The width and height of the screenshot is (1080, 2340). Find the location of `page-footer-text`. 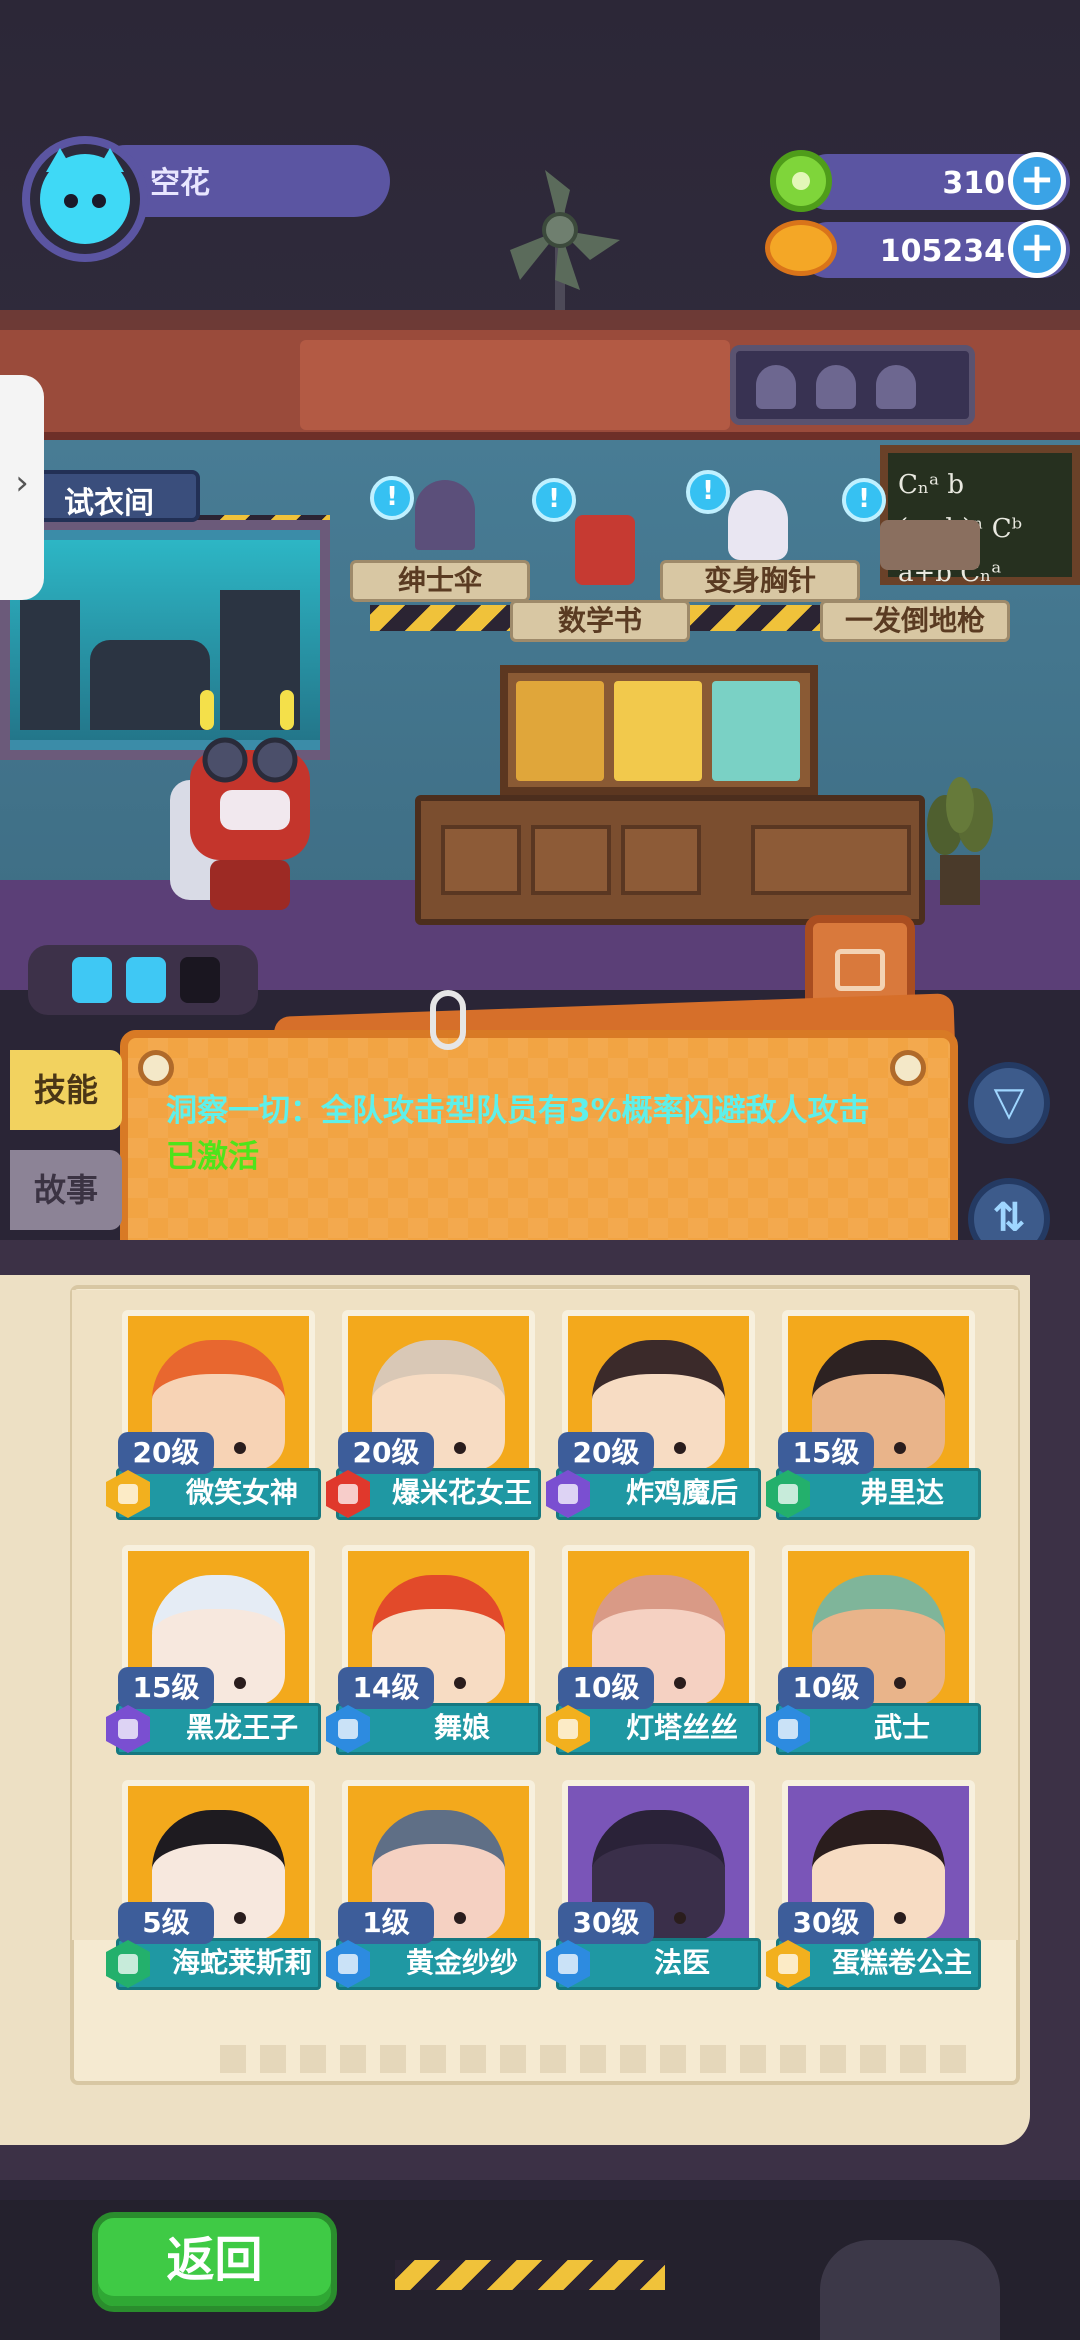

page-footer-text is located at coordinates (600, 2059).